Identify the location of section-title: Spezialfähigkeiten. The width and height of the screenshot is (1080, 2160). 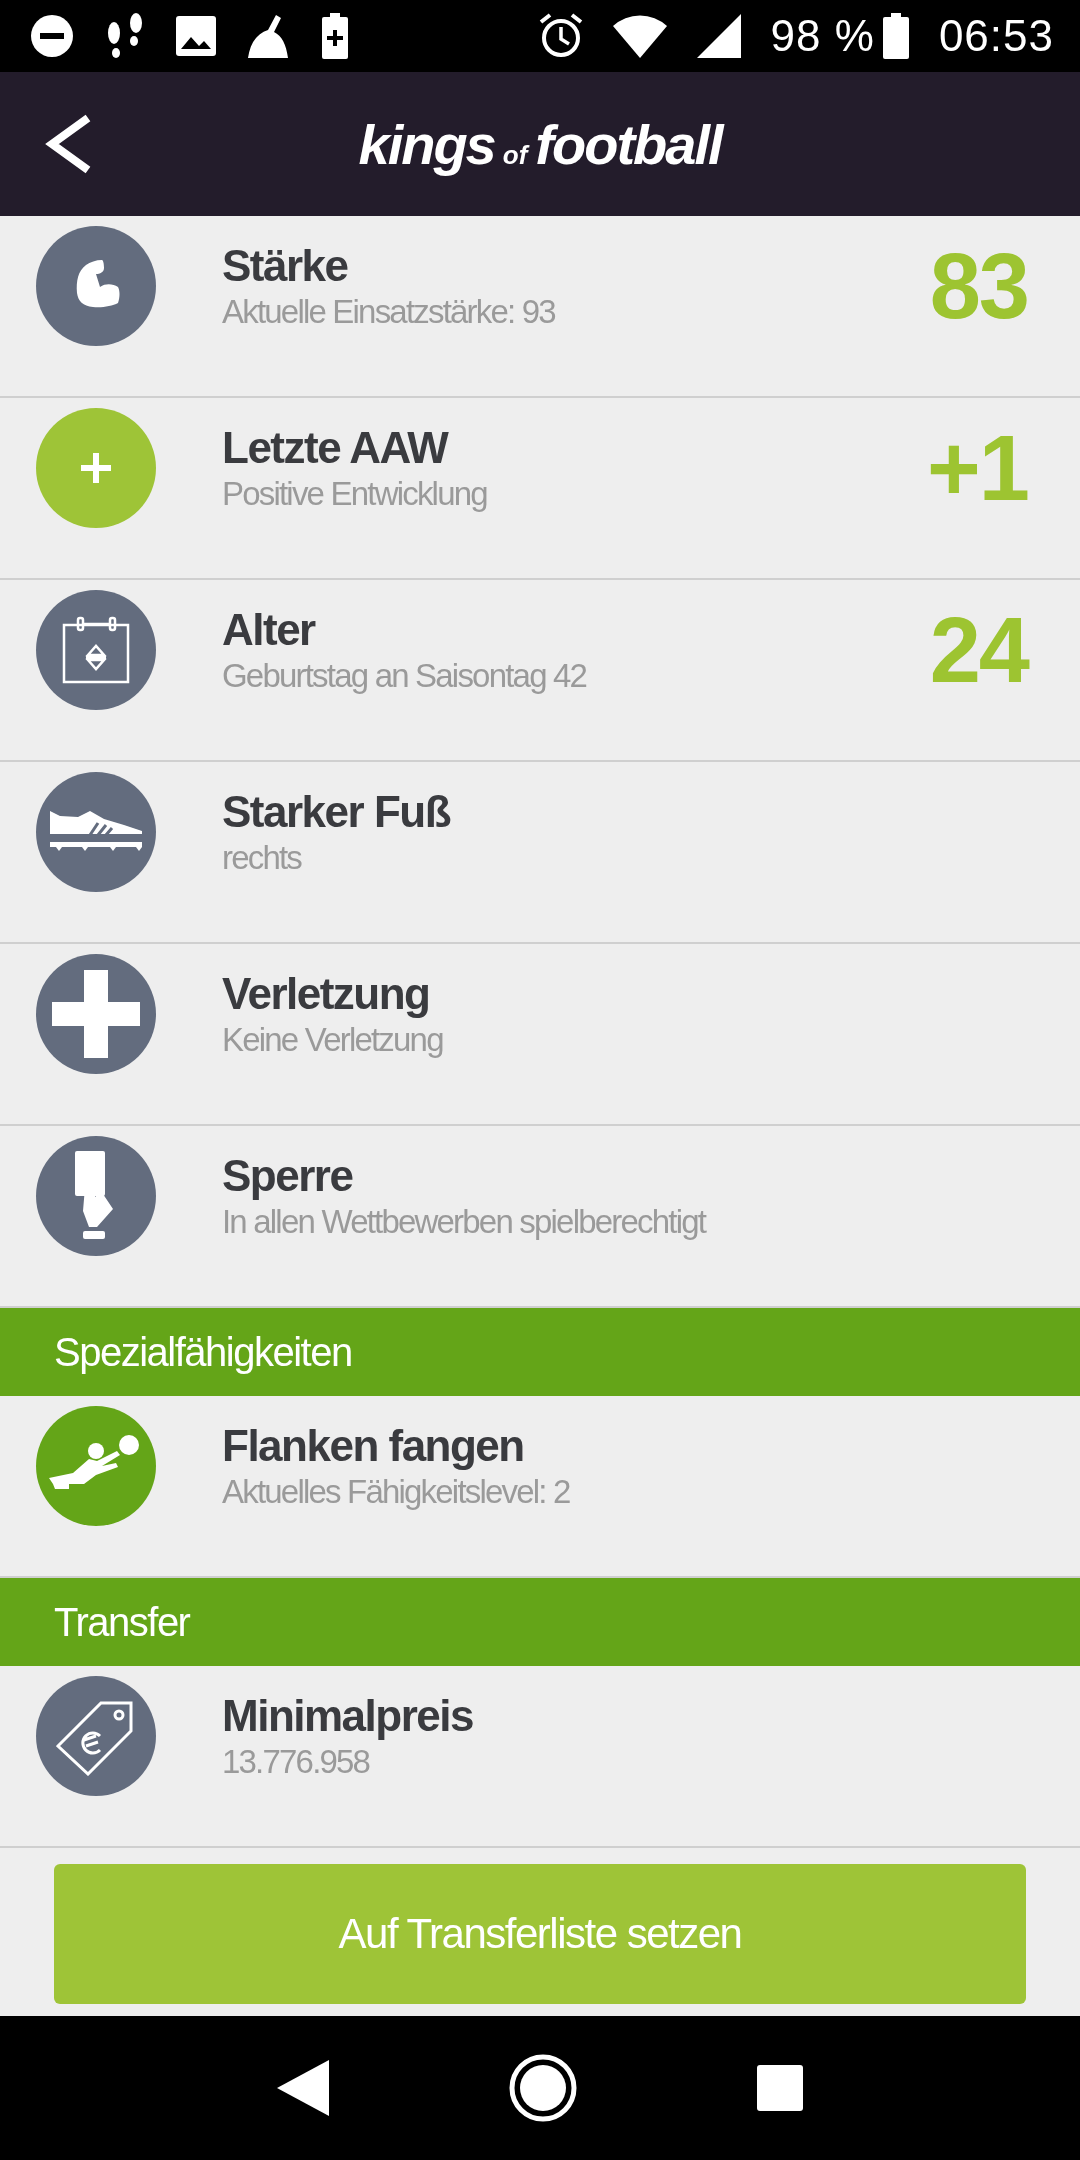
(203, 1352).